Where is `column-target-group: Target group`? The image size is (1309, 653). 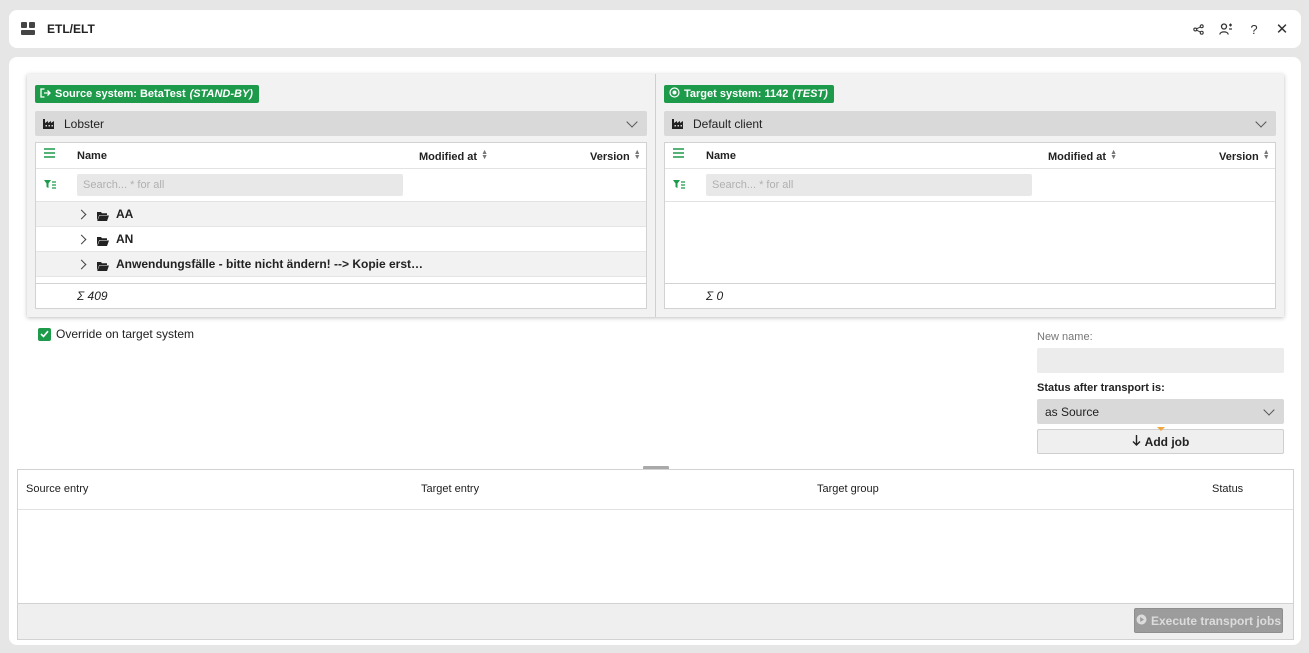 column-target-group: Target group is located at coordinates (848, 489).